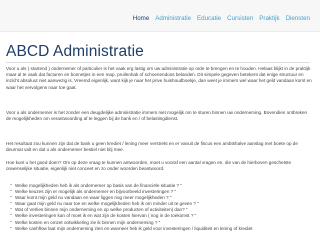 The width and height of the screenshot is (320, 240). What do you see at coordinates (75, 51) in the screenshot?
I see `page-title: ABCD Administratie` at bounding box center [75, 51].